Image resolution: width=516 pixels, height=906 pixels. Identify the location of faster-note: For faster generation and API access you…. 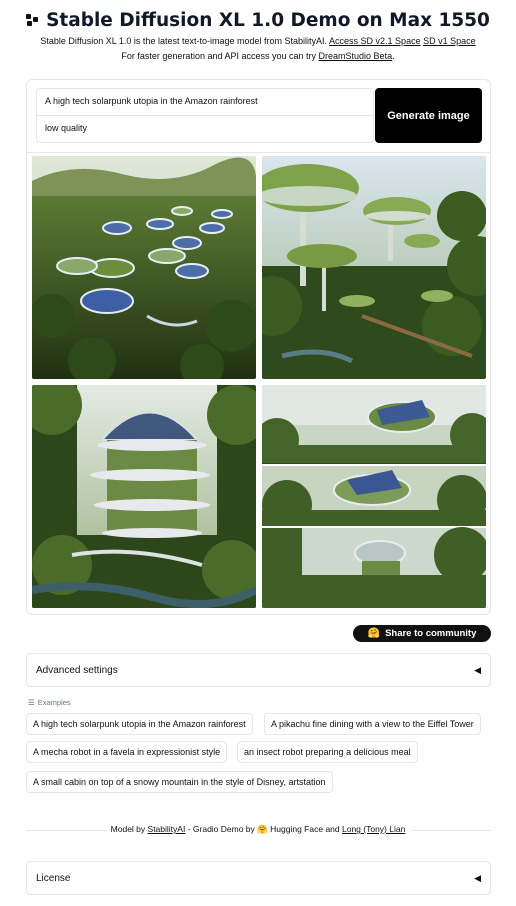
(258, 56).